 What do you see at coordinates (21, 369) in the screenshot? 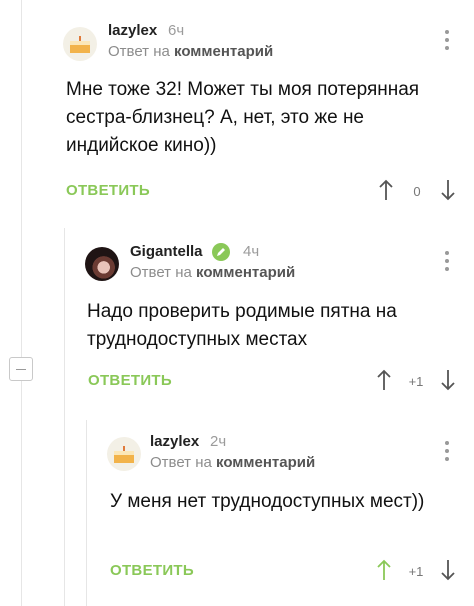
I see `collapse-thread-button` at bounding box center [21, 369].